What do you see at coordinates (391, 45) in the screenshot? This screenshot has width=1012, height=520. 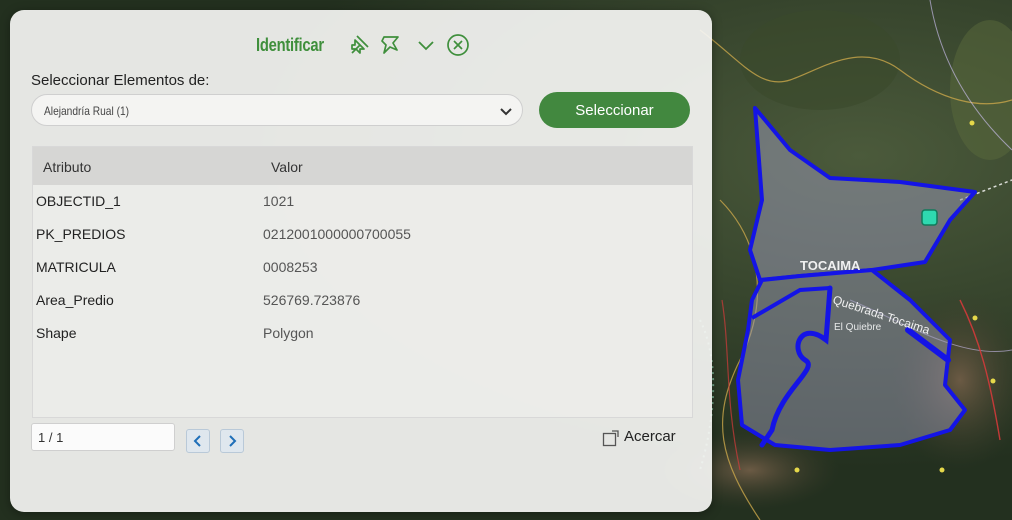 I see `pin-outline-icon` at bounding box center [391, 45].